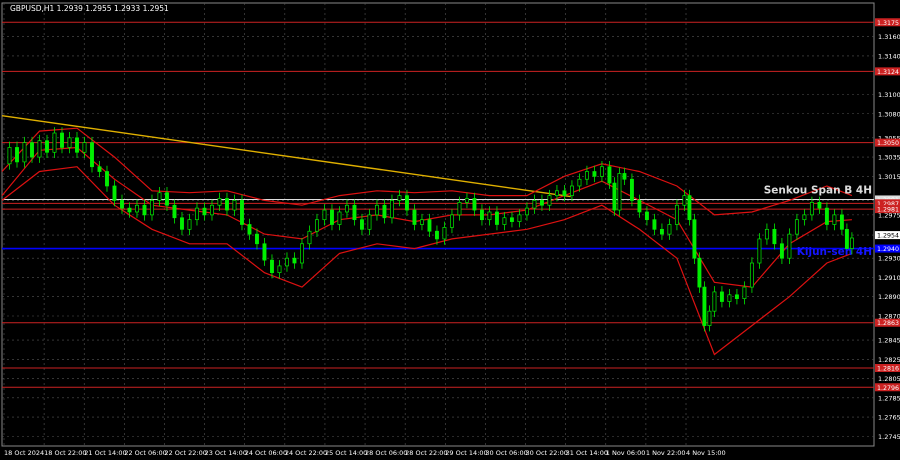 The height and width of the screenshot is (460, 900). I want to click on x-tick-label: 29 Oct 14:00, so click(466, 453).